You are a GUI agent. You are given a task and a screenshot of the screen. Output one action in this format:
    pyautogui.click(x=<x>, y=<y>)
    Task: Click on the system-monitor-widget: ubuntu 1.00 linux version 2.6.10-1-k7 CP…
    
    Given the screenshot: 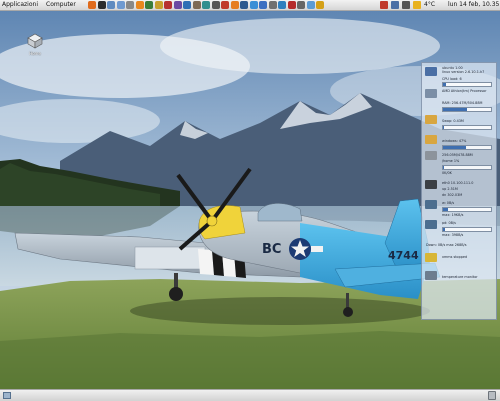 What is the action you would take?
    pyautogui.click(x=459, y=191)
    